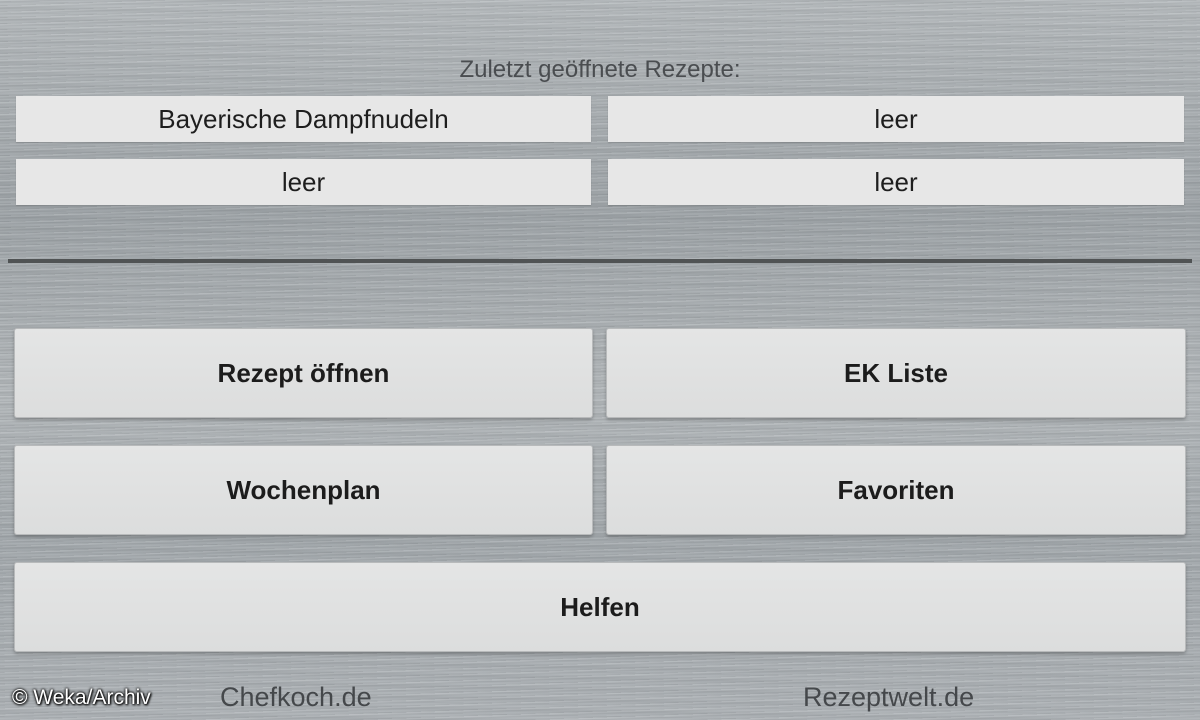 This screenshot has height=720, width=1200. I want to click on recent-recipes-title: Zuletzt geöffnete Rezepte:, so click(600, 69).